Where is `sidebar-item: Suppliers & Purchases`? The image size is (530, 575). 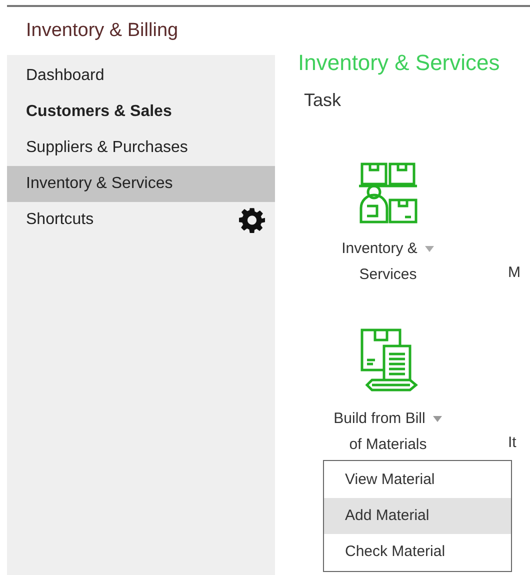
sidebar-item: Suppliers & Purchases is located at coordinates (141, 148).